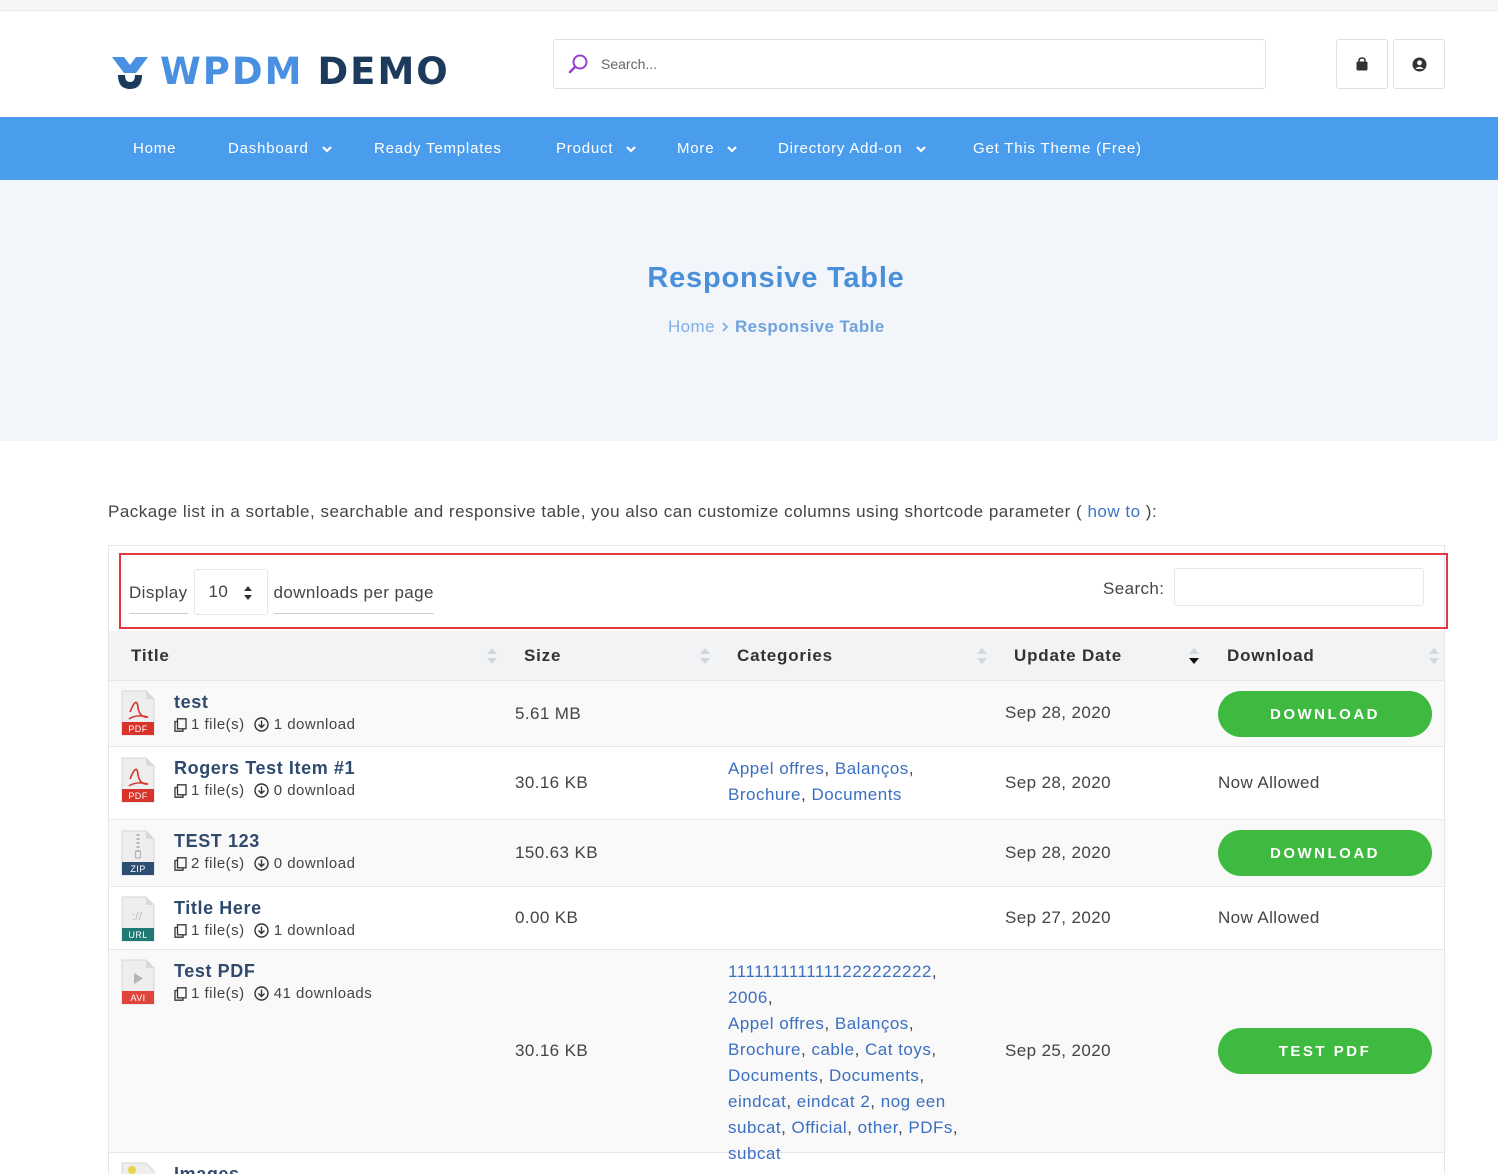 This screenshot has height=1174, width=1498. I want to click on category-link: 2006, so click(748, 997).